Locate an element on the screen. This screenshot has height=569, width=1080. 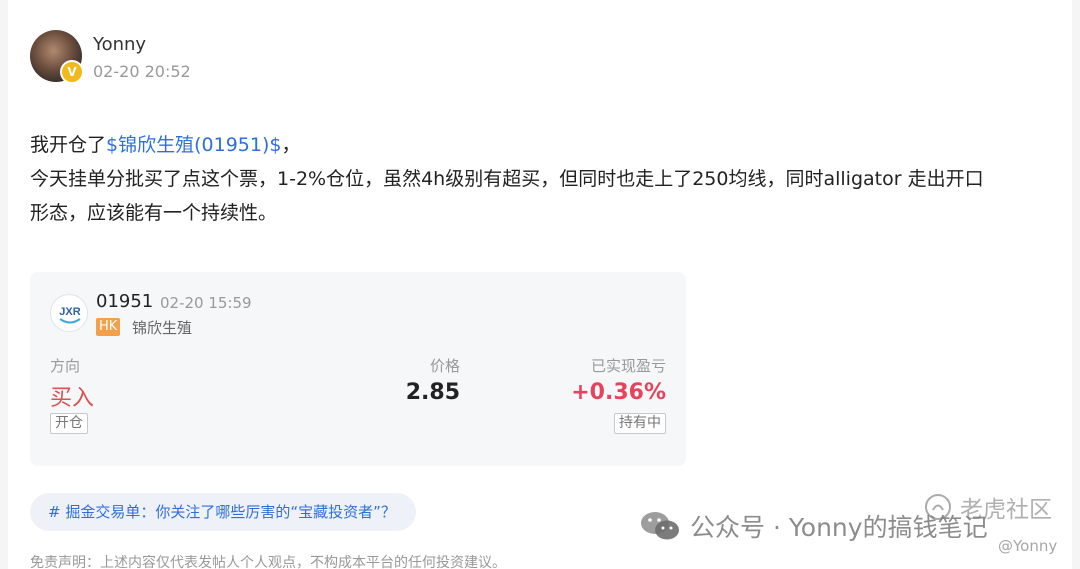
content-line-1: 我开仓了$锦欣生殖(01951)$， is located at coordinates (545, 145).